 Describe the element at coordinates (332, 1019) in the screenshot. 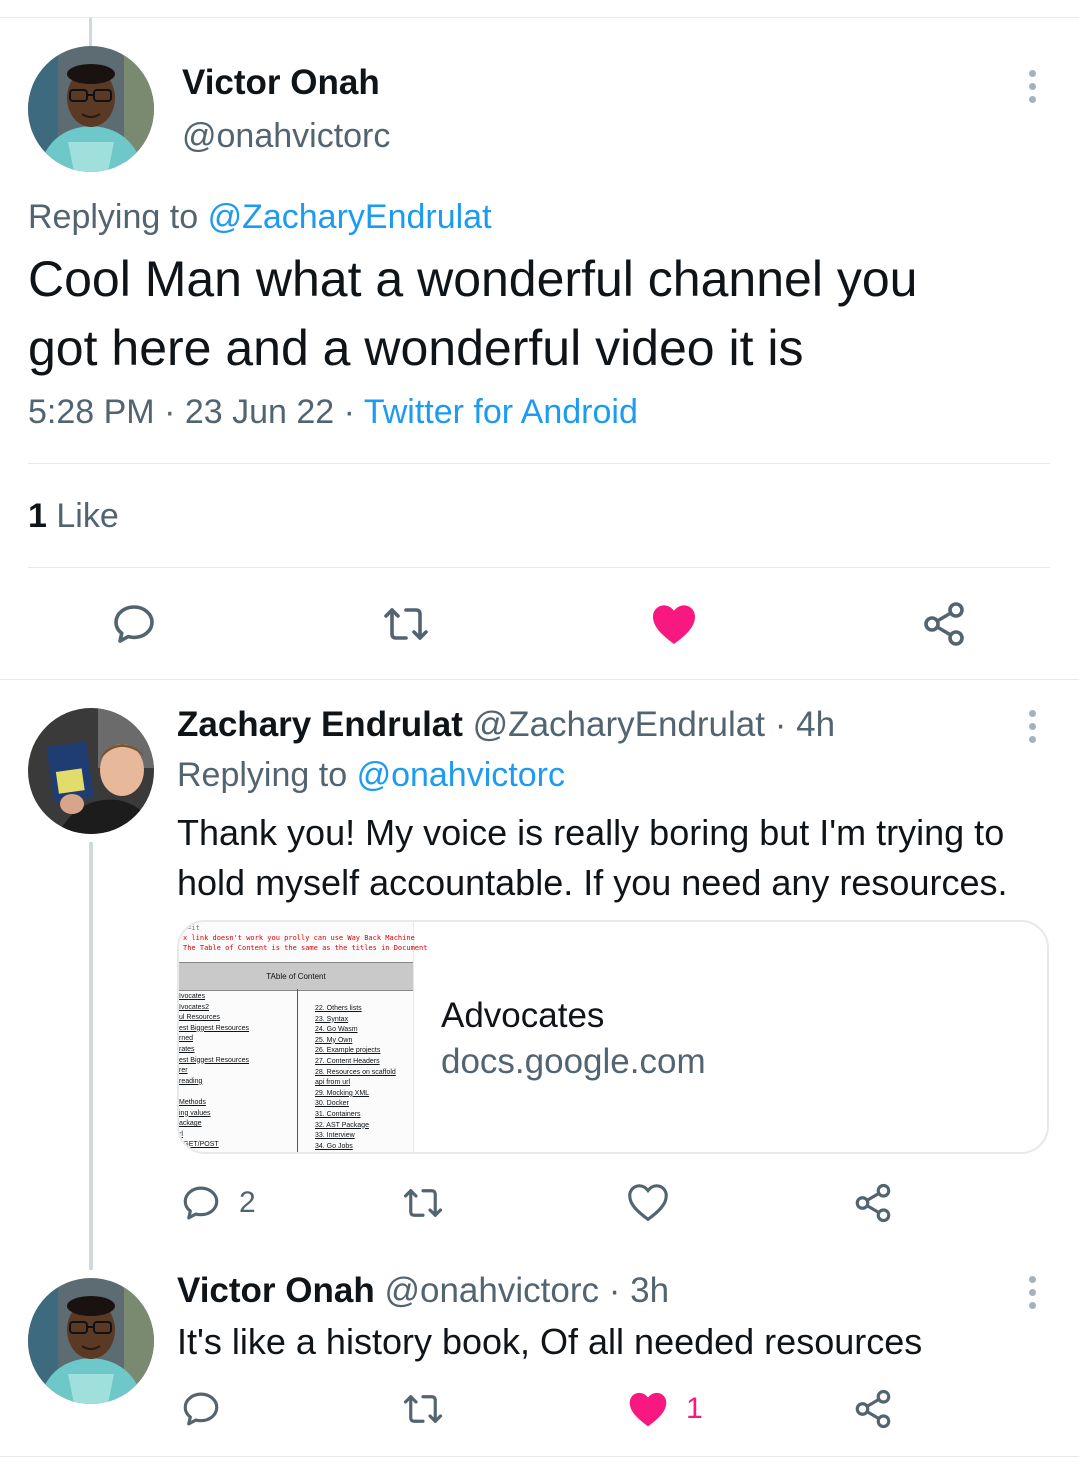

I see `thumb-toc-item: 23. Syntax` at that location.